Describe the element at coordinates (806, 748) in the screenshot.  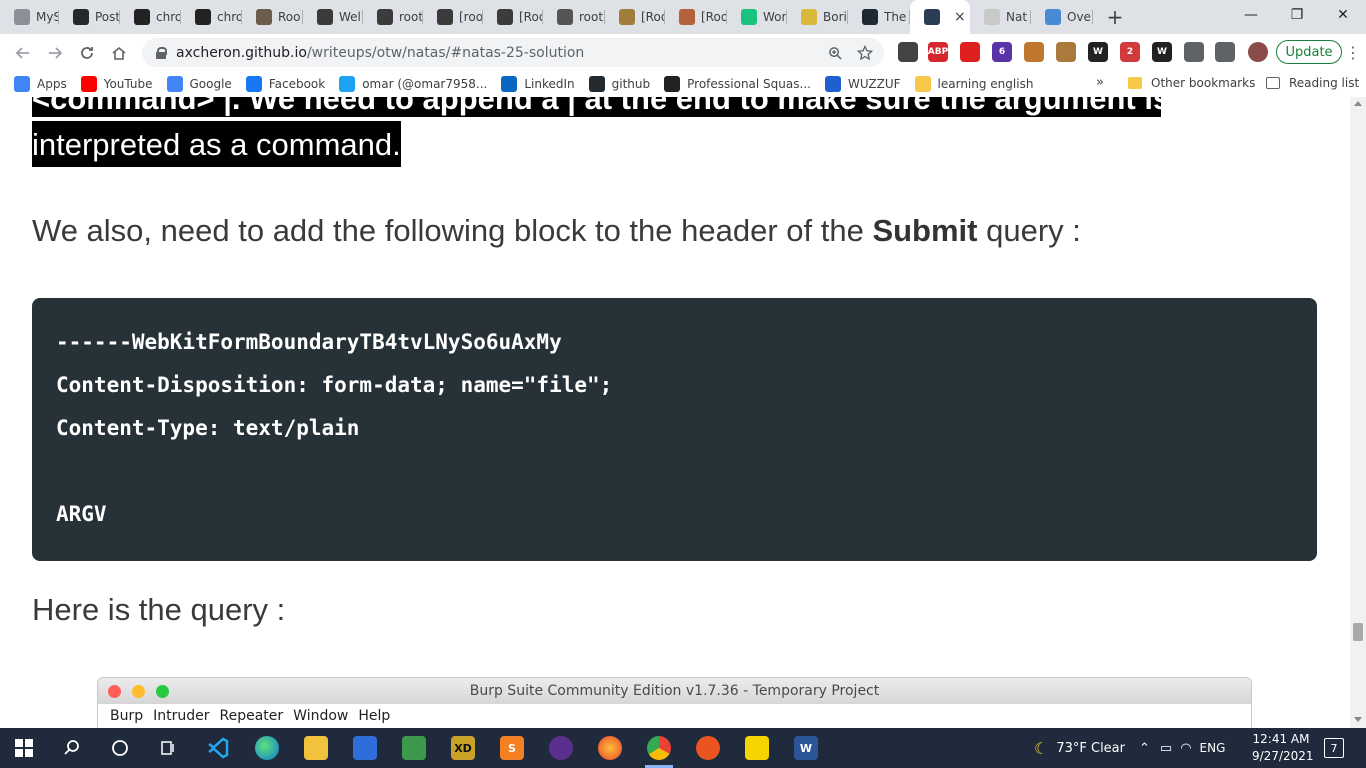
I see `word-icon: W` at that location.